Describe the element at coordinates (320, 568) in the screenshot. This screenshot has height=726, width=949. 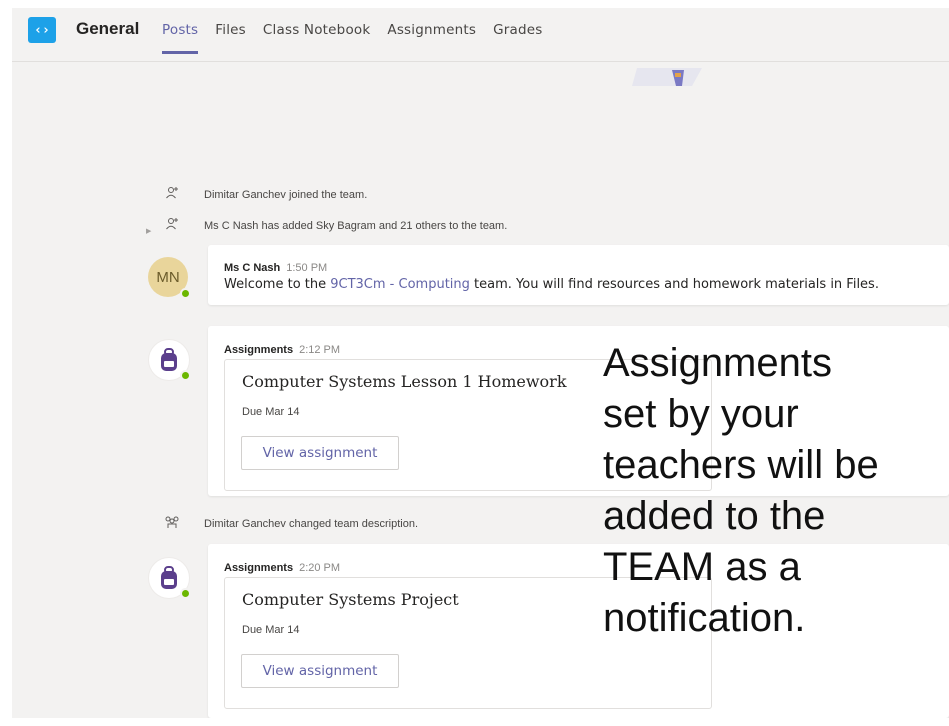
I see `message-time: 2:20 PM` at that location.